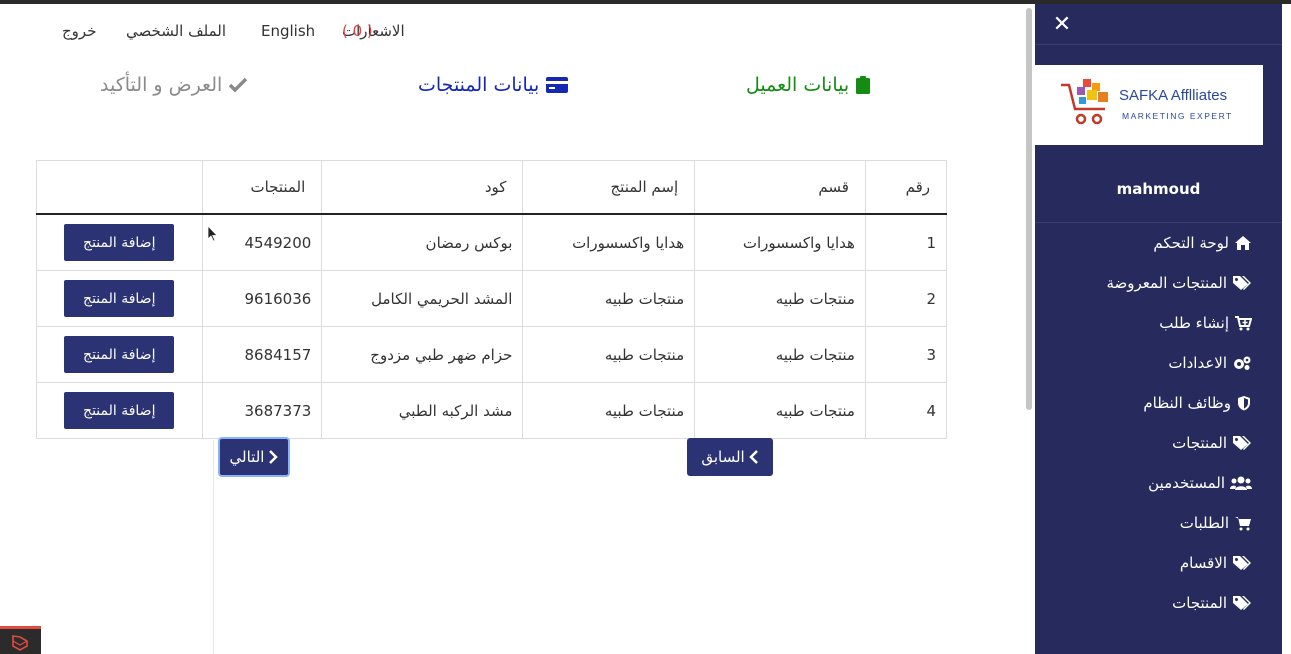 Image resolution: width=1291 pixels, height=654 pixels. I want to click on users-icon, so click(1241, 483).